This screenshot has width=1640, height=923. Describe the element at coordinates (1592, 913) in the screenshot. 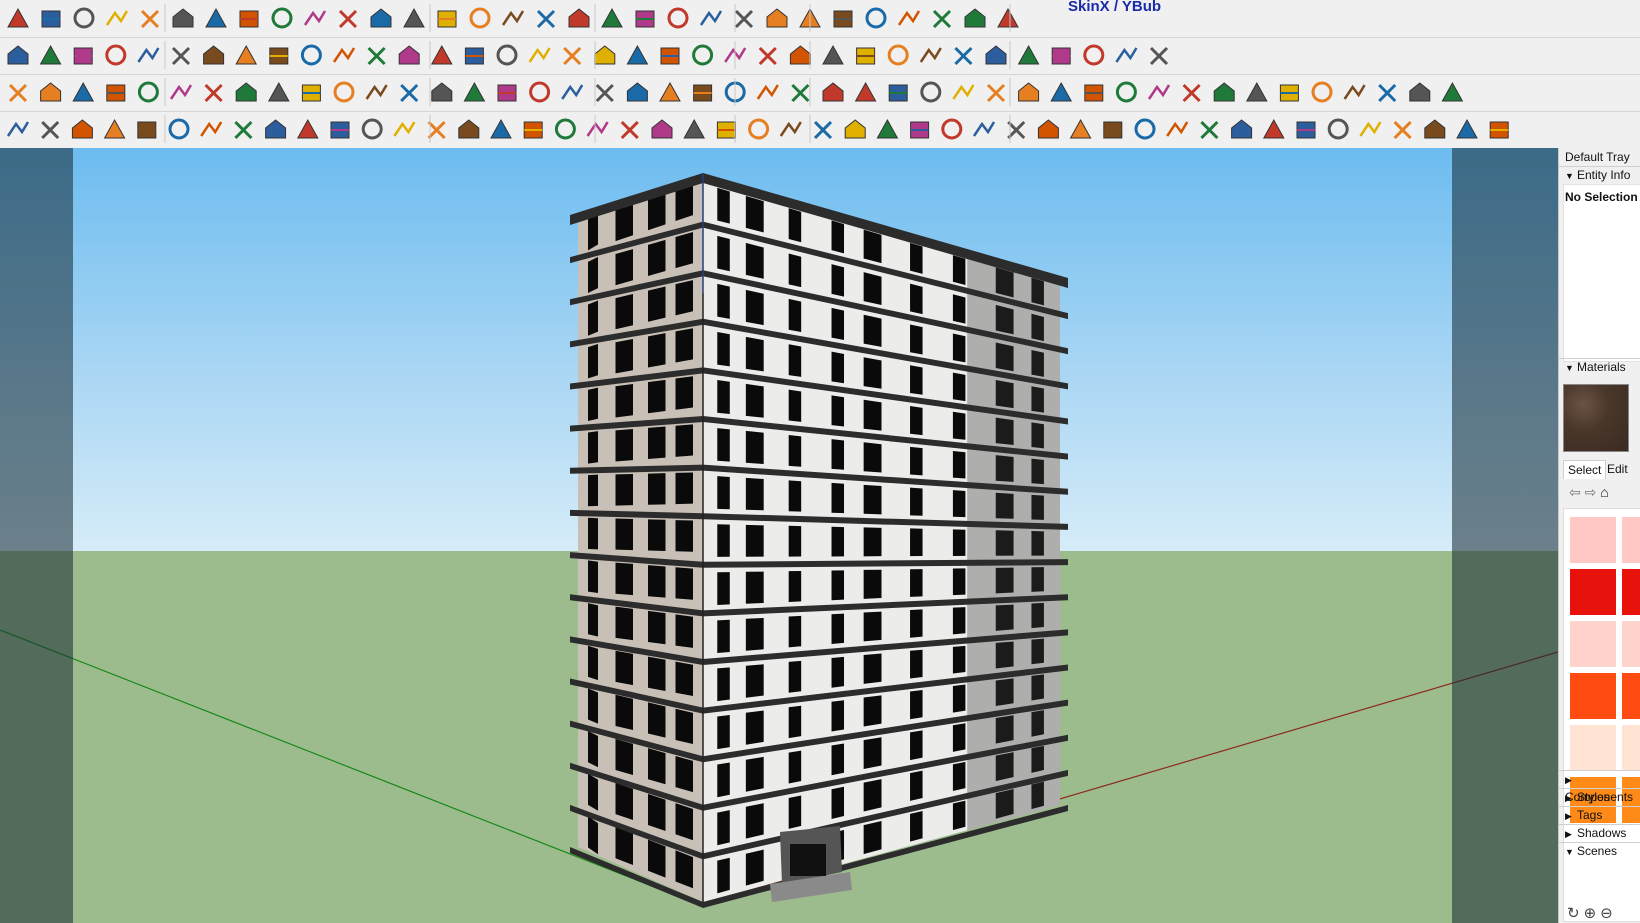

I see `add-scene-icon: ⊕` at that location.